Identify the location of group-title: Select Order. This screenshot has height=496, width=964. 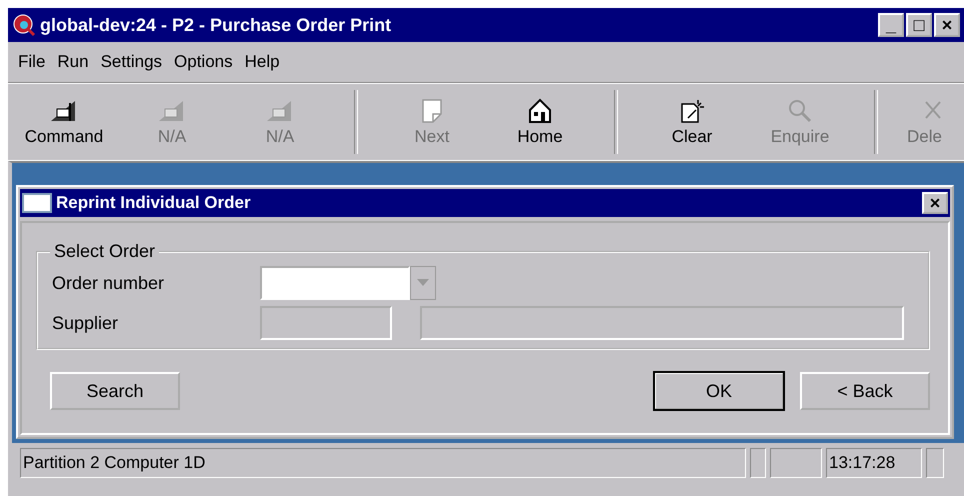
(104, 251).